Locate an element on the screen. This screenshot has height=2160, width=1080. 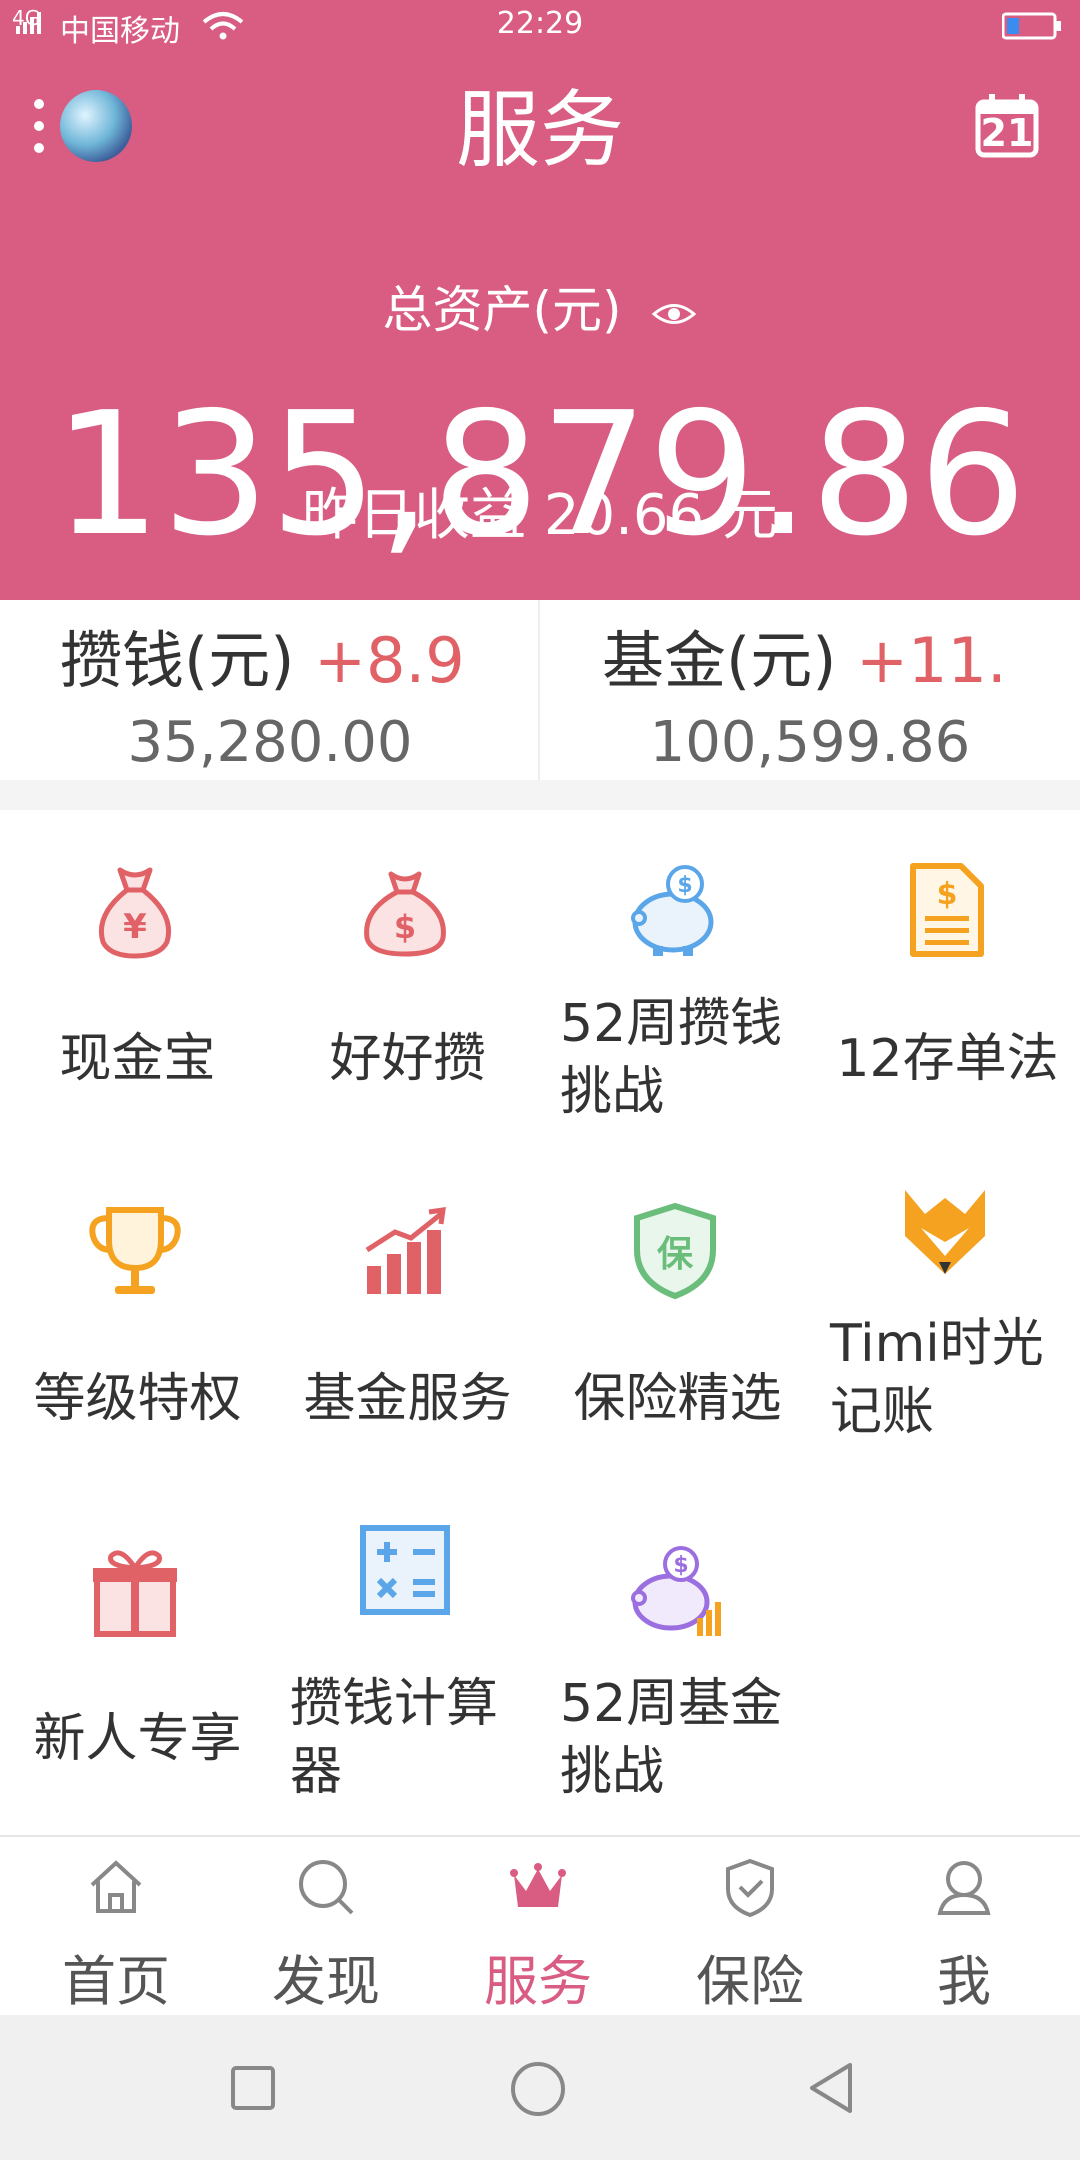
savings-summary: 攒钱(元) +8.9 35,280.00 is located at coordinates (269, 690).